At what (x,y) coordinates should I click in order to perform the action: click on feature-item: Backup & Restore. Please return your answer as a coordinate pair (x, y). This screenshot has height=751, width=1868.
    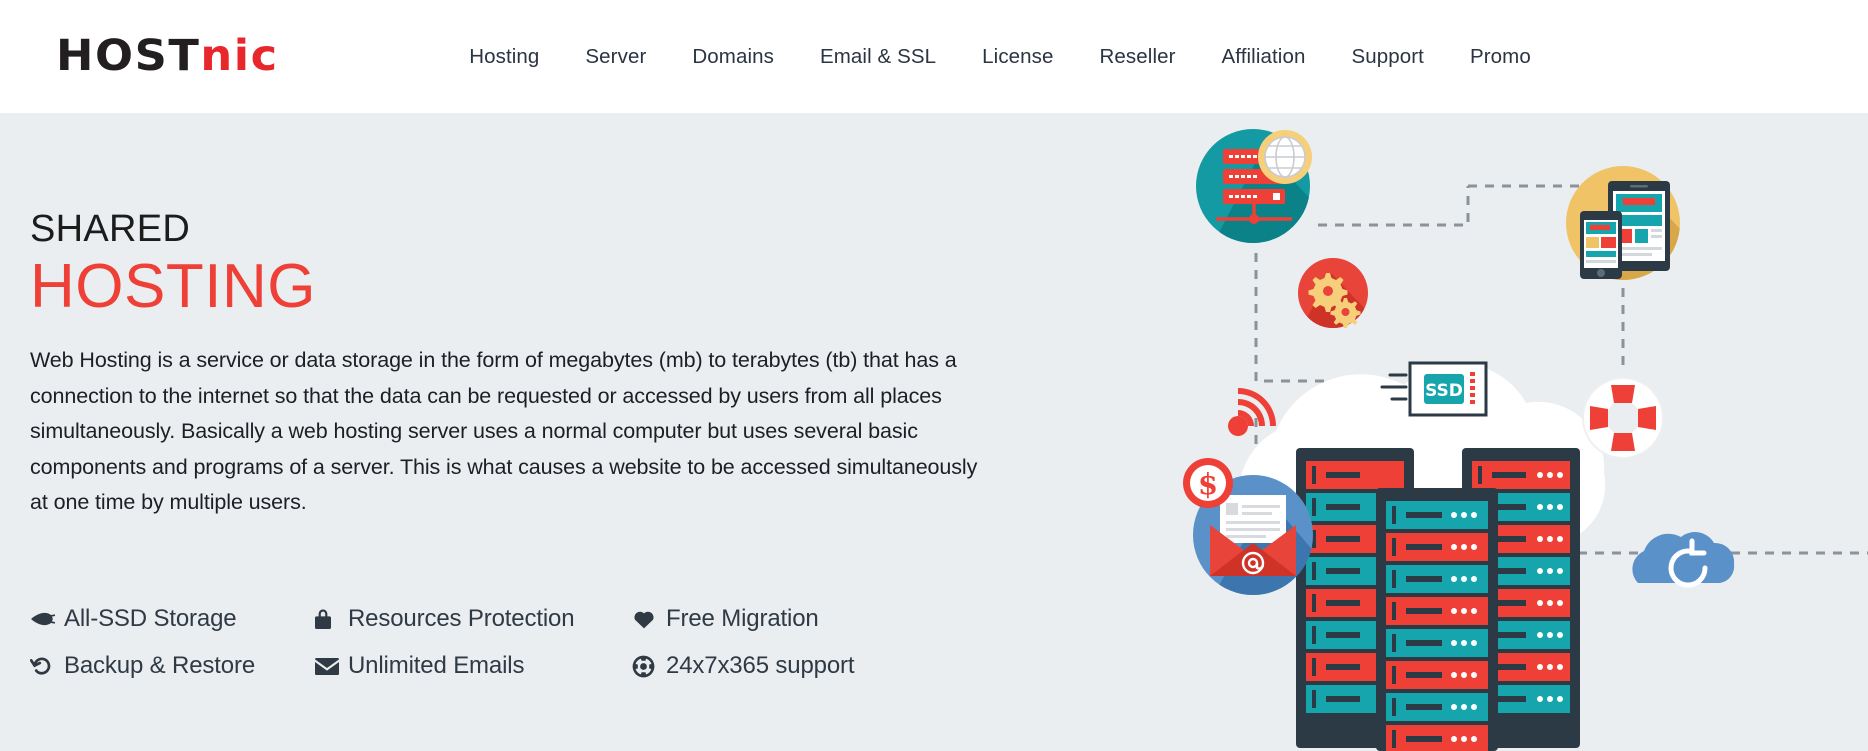
    Looking at the image, I should click on (172, 666).